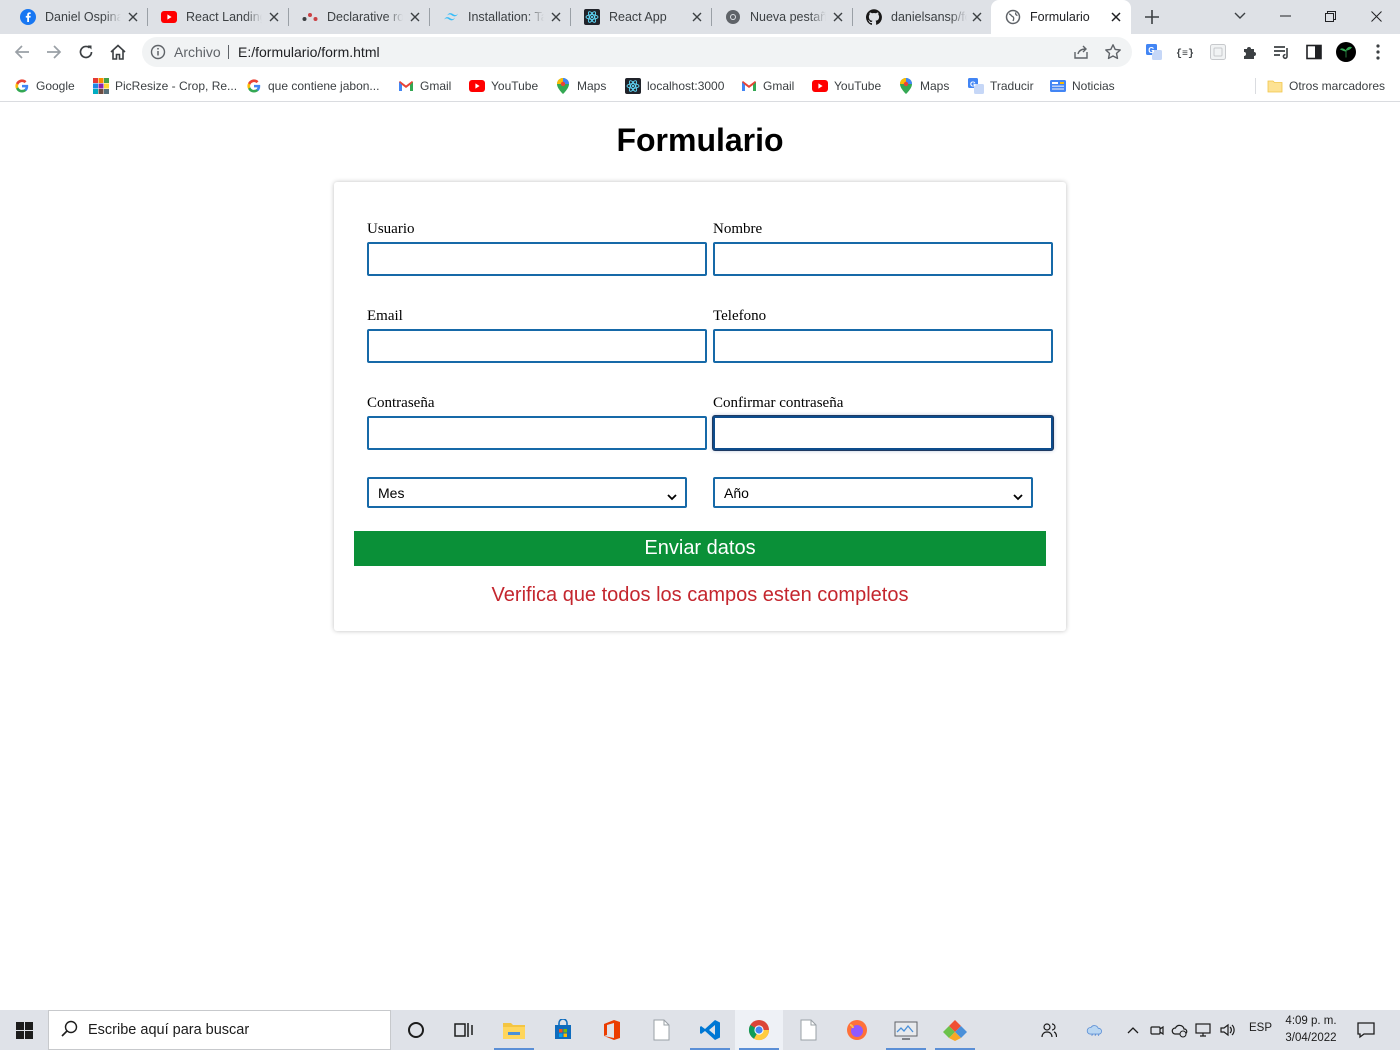 This screenshot has width=1400, height=1050. What do you see at coordinates (22, 86) in the screenshot?
I see `google-icon` at bounding box center [22, 86].